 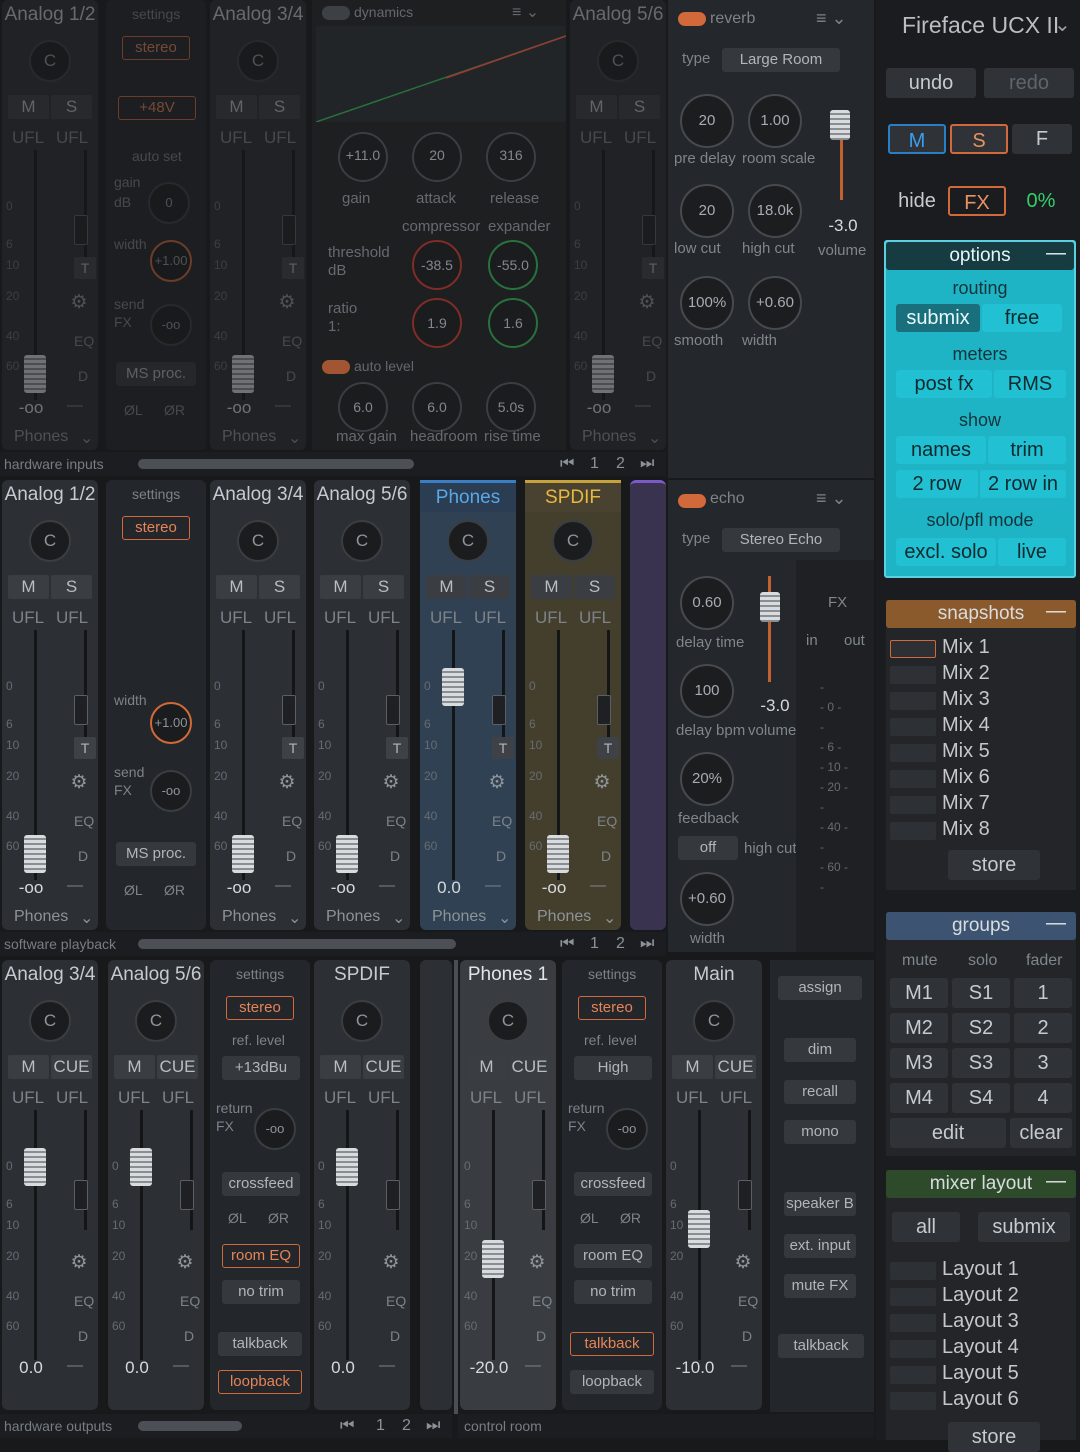 What do you see at coordinates (613, 1184) in the screenshot?
I see `crossfeed-select: crossfeed` at bounding box center [613, 1184].